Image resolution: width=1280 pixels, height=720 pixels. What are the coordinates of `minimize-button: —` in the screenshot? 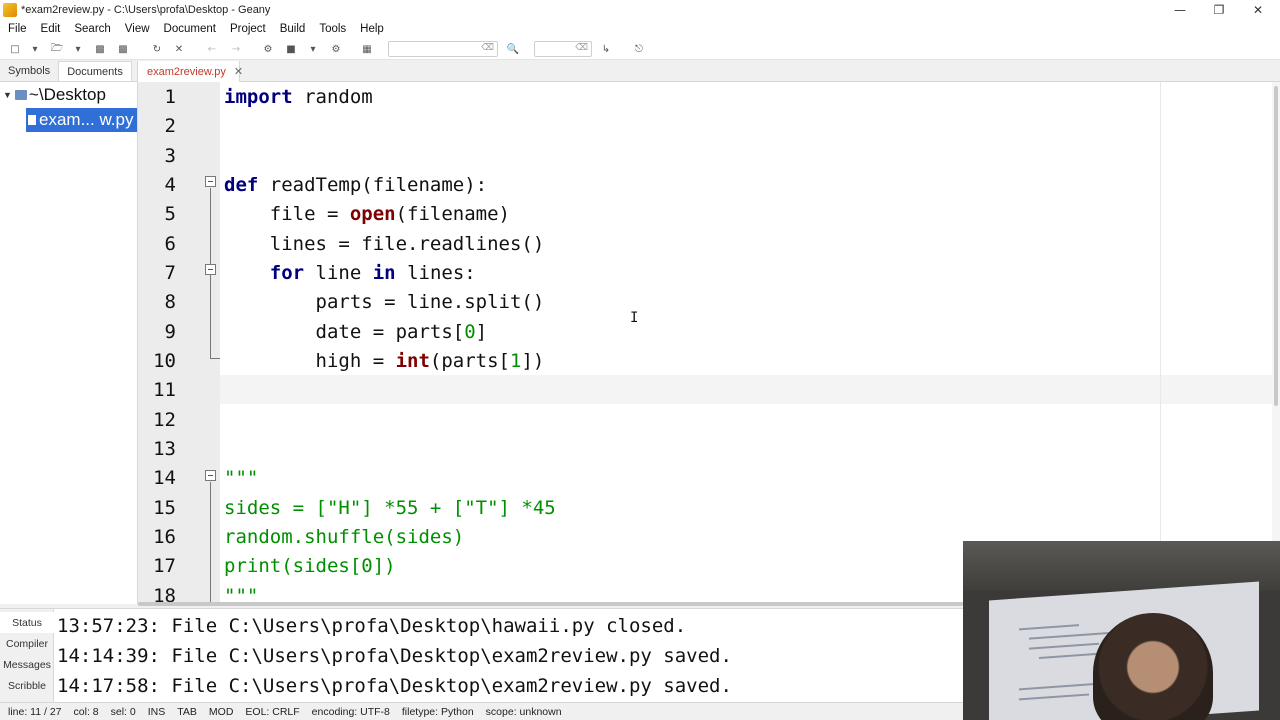 It's located at (1180, 10).